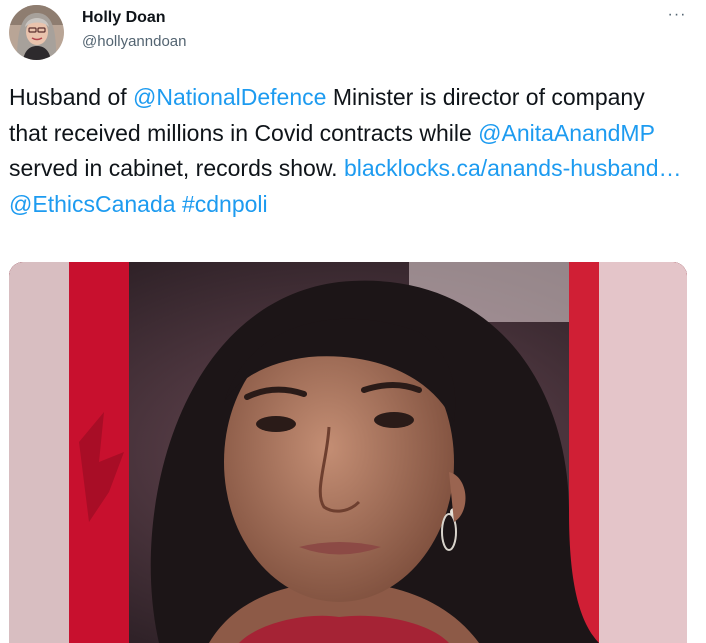 This screenshot has height=643, width=706. Describe the element at coordinates (566, 133) in the screenshot. I see `mention-link: @AnitaAnandMP` at that location.